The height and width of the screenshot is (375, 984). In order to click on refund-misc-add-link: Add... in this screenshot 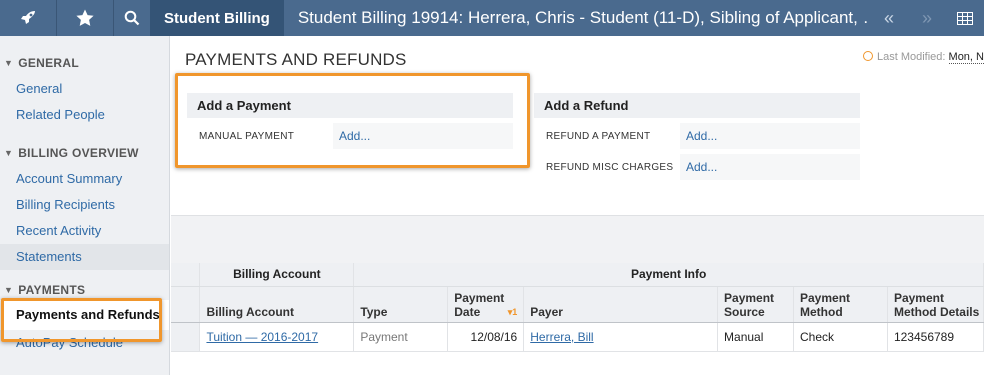, I will do `click(770, 167)`.